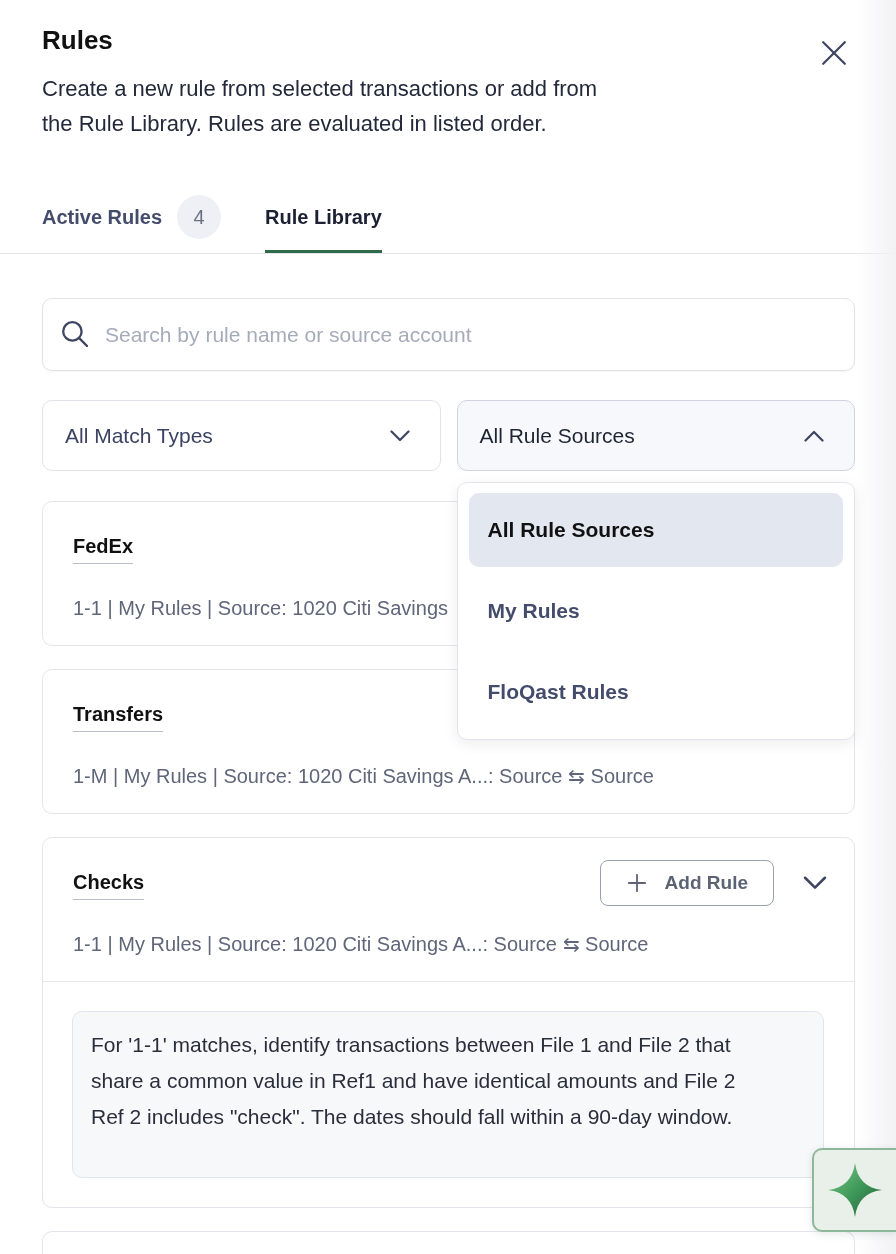 This screenshot has height=1254, width=896. What do you see at coordinates (109, 884) in the screenshot?
I see `rule-name-link: Checks` at bounding box center [109, 884].